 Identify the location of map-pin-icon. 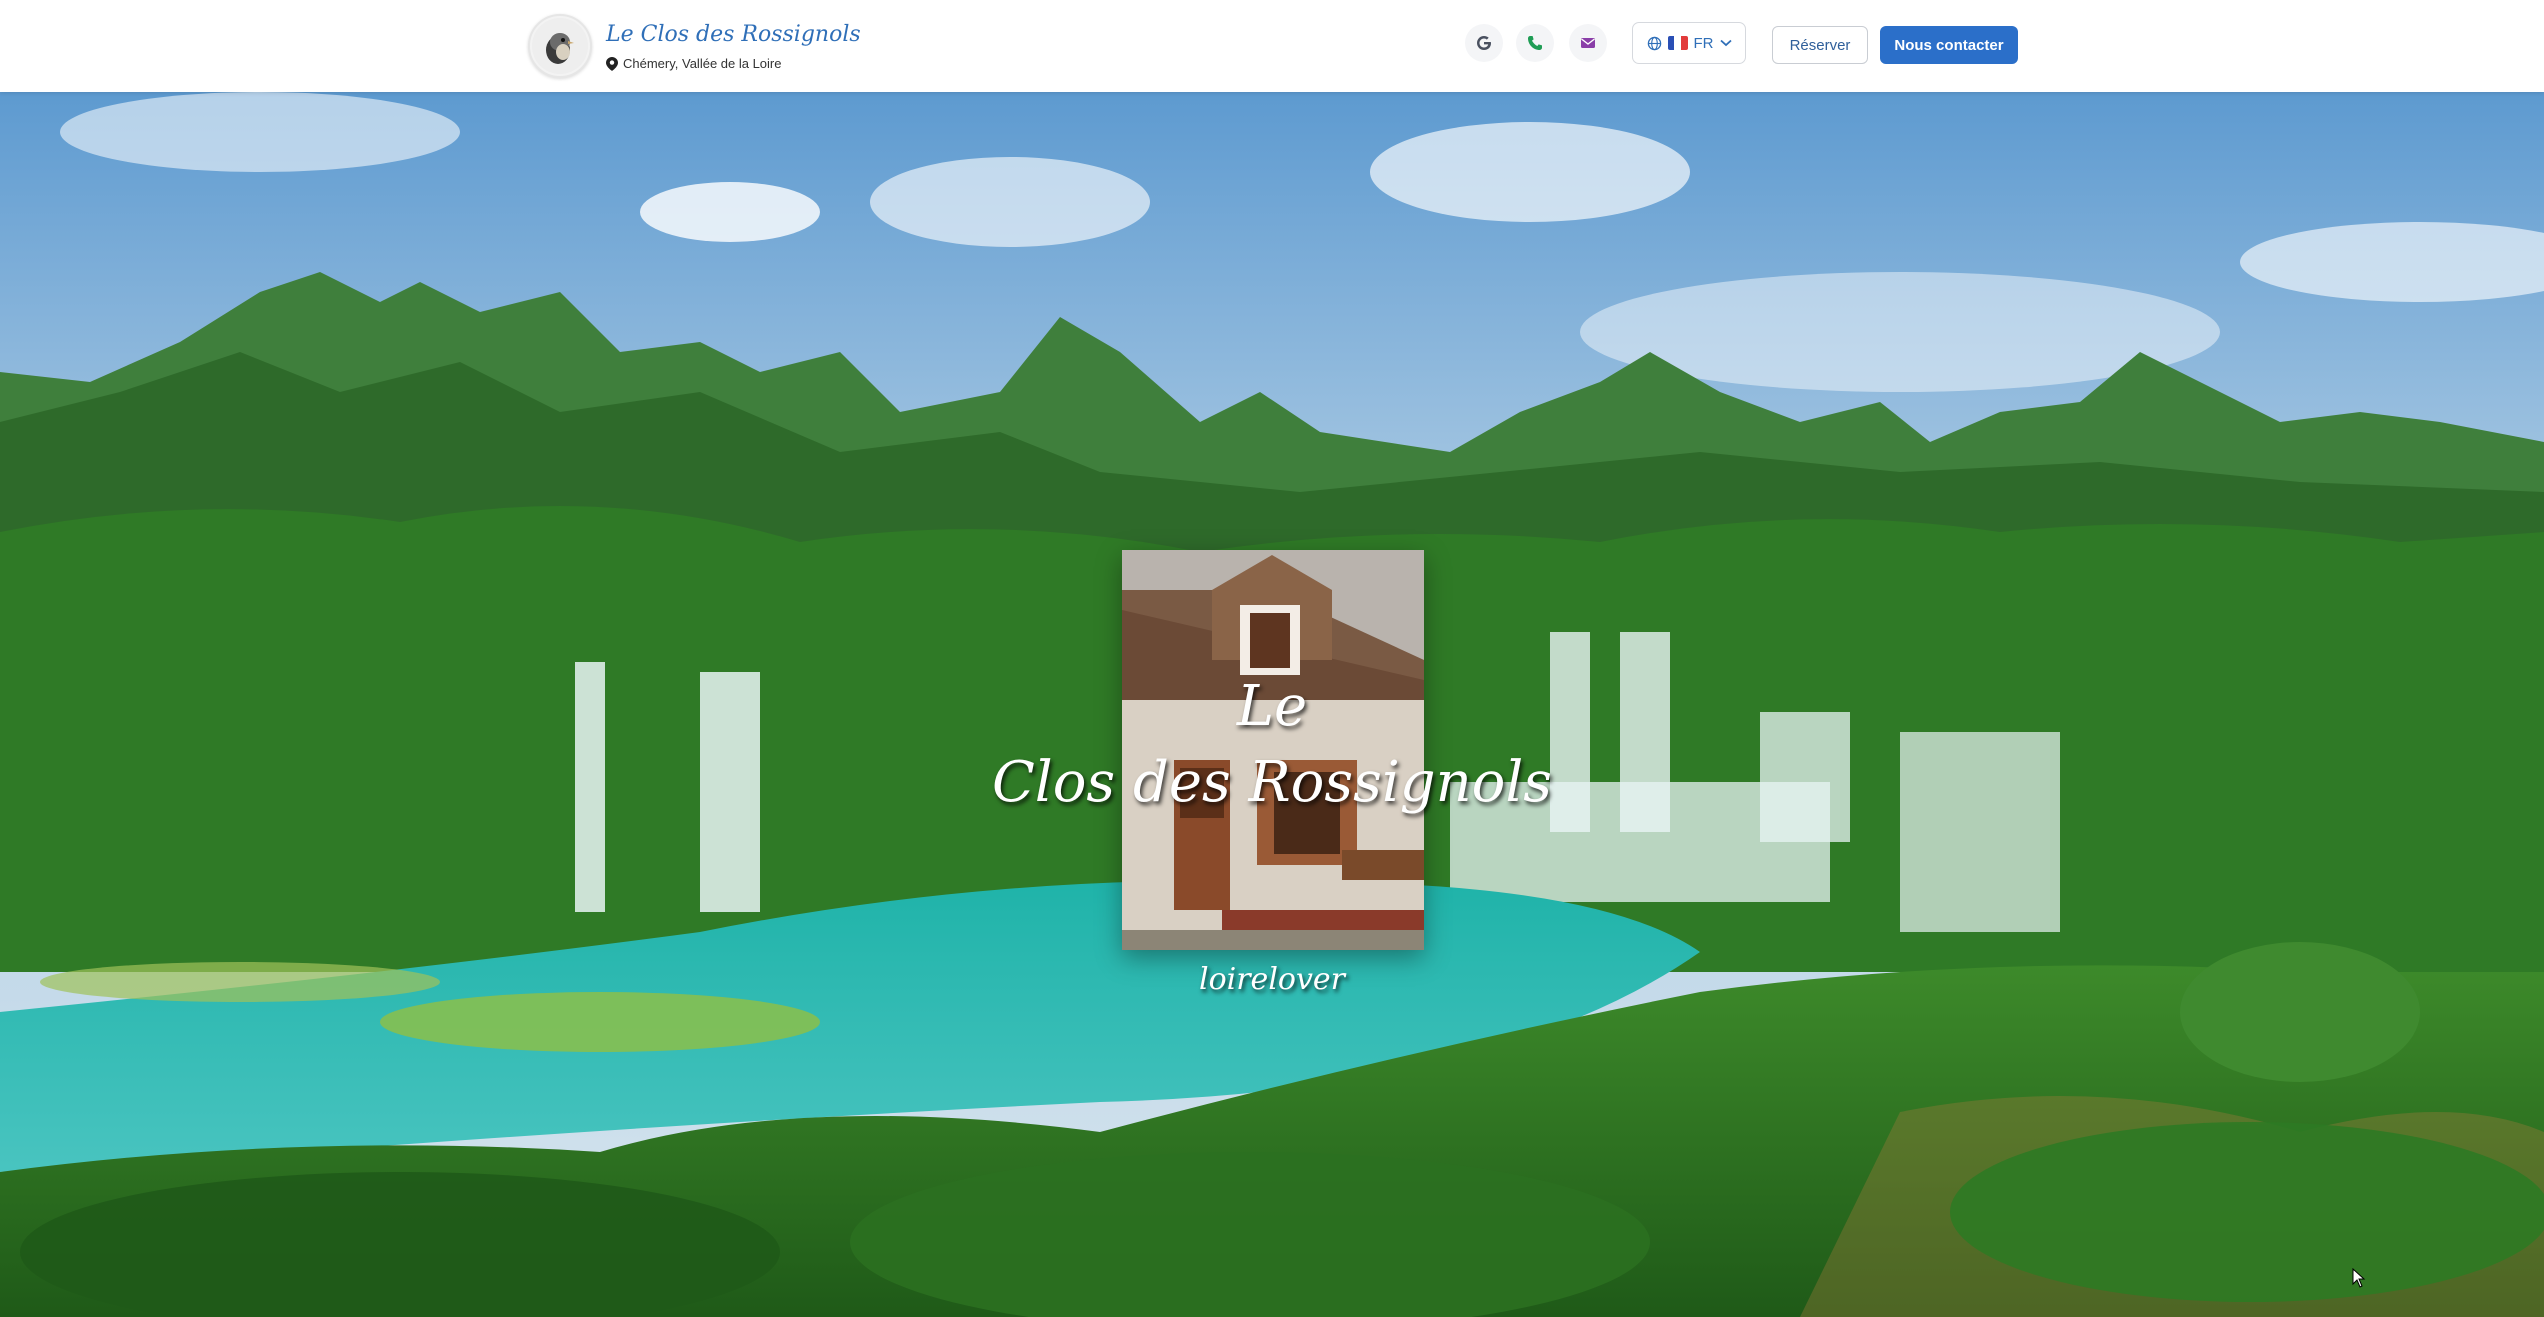
(612, 64).